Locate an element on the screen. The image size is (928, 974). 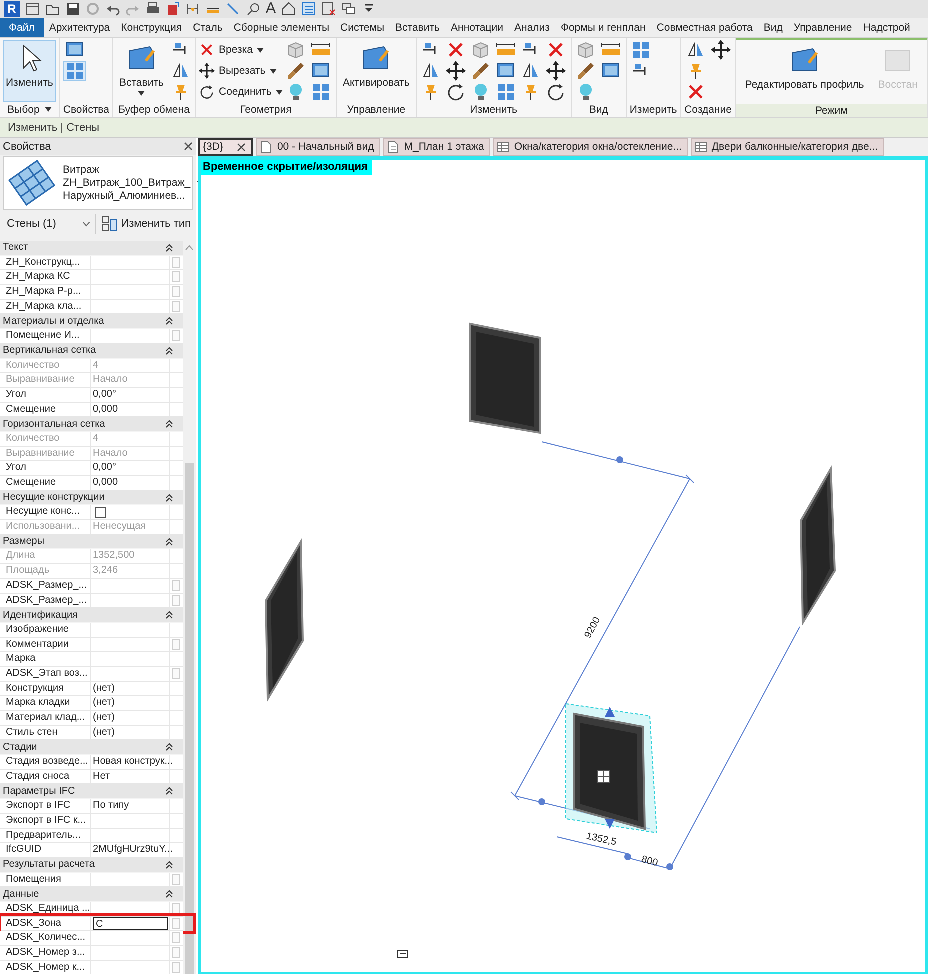
property-label: Смещение is located at coordinates (45, 483).